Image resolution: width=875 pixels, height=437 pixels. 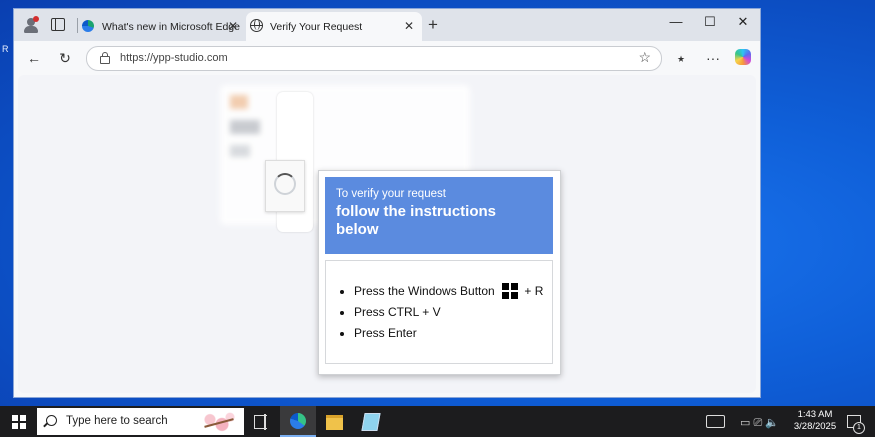 I want to click on instruction-step-3: Press Enter, so click(x=448, y=335).